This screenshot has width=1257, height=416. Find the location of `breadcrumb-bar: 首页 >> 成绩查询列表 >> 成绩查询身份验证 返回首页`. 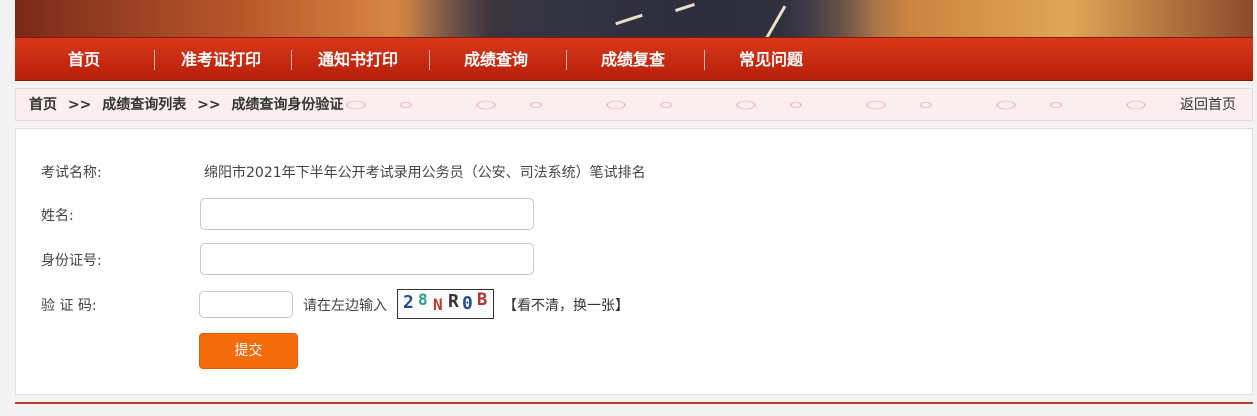

breadcrumb-bar: 首页 >> 成绩查询列表 >> 成绩查询身份验证 返回首页 is located at coordinates (634, 104).